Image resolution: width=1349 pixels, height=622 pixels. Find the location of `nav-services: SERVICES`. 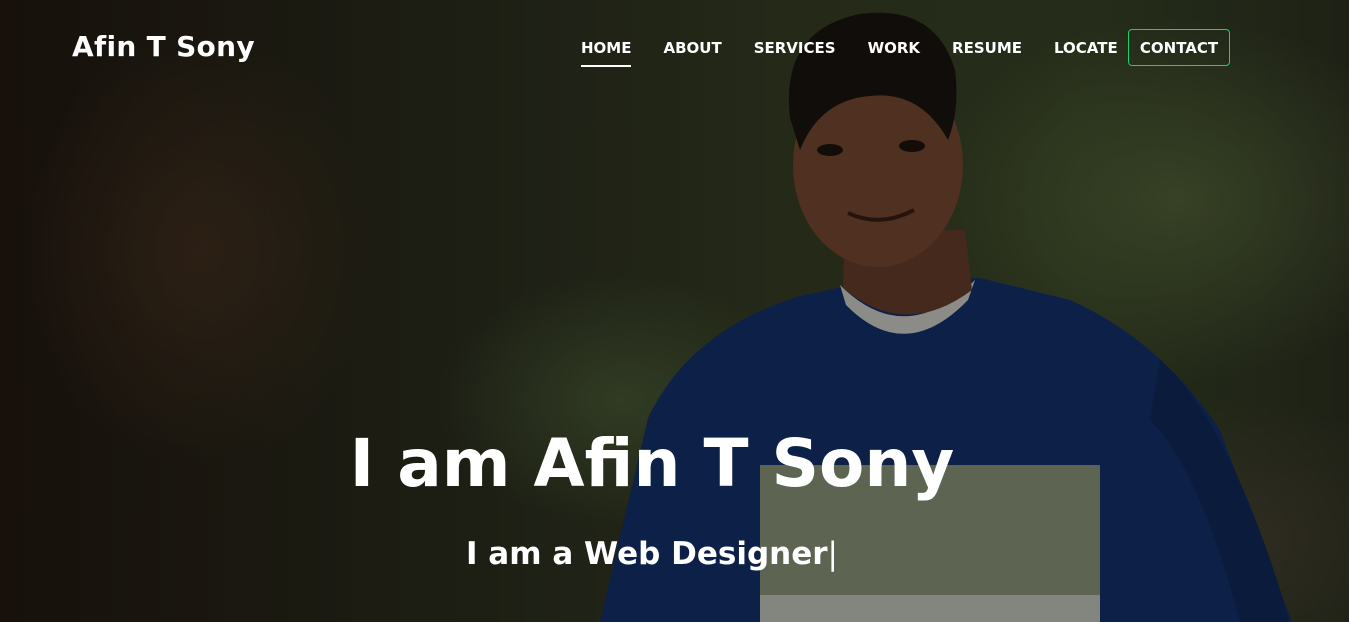

nav-services: SERVICES is located at coordinates (795, 48).